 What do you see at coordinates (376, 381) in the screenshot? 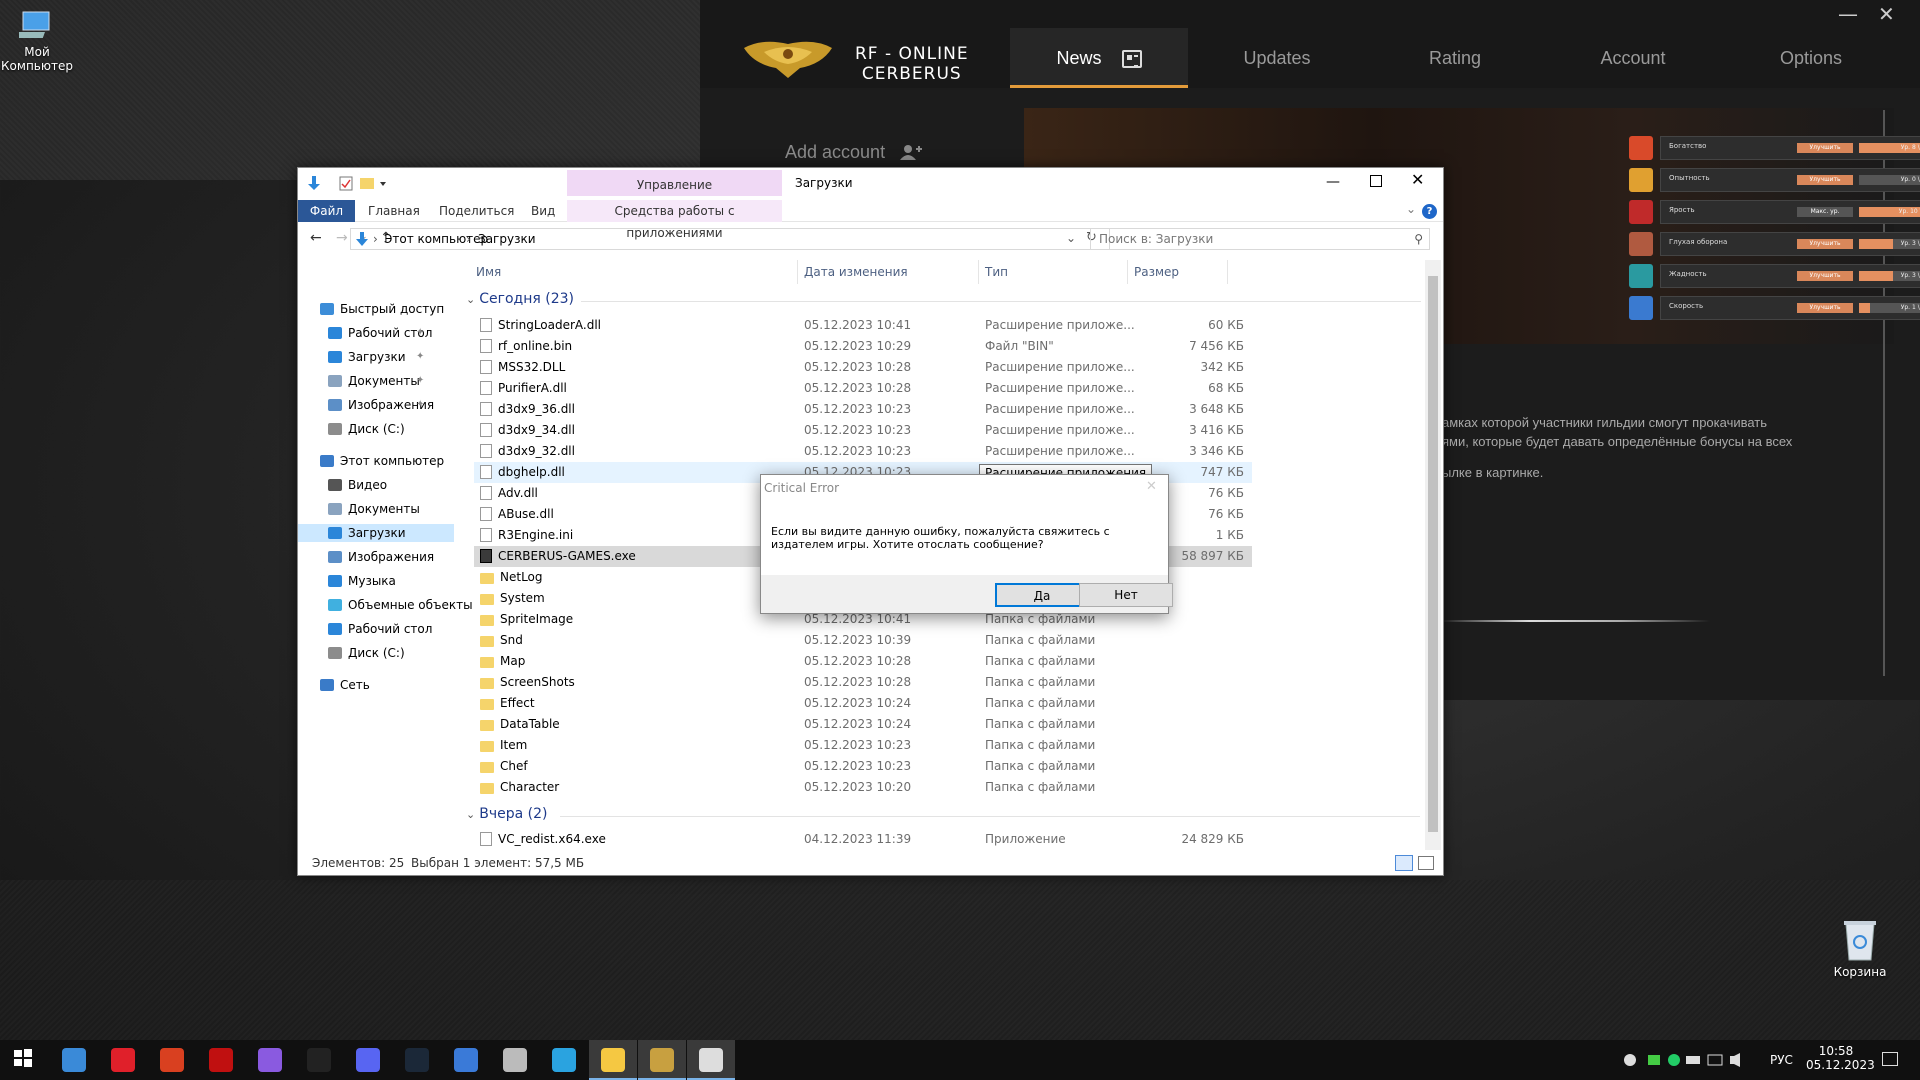
I see `nav-item: Документы ✦` at bounding box center [376, 381].